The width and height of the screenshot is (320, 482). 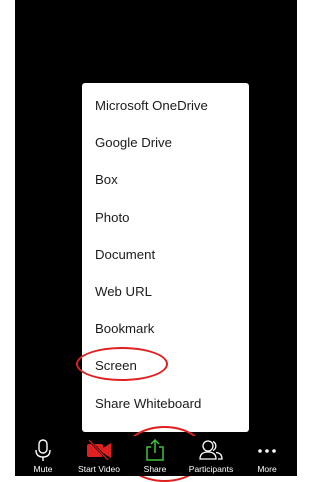 I want to click on participants-label: Participants, so click(x=211, y=469).